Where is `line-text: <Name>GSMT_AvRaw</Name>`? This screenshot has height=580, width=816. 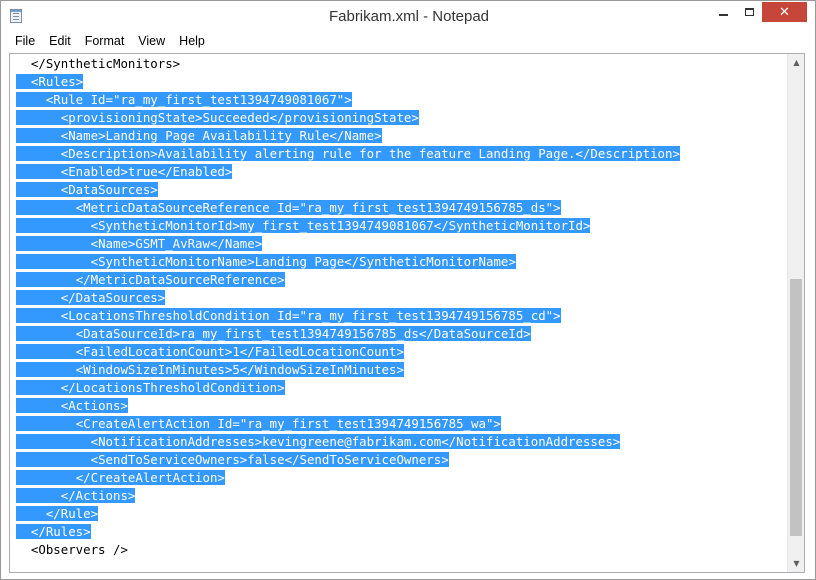 line-text: <Name>GSMT_AvRaw</Name> is located at coordinates (176, 243).